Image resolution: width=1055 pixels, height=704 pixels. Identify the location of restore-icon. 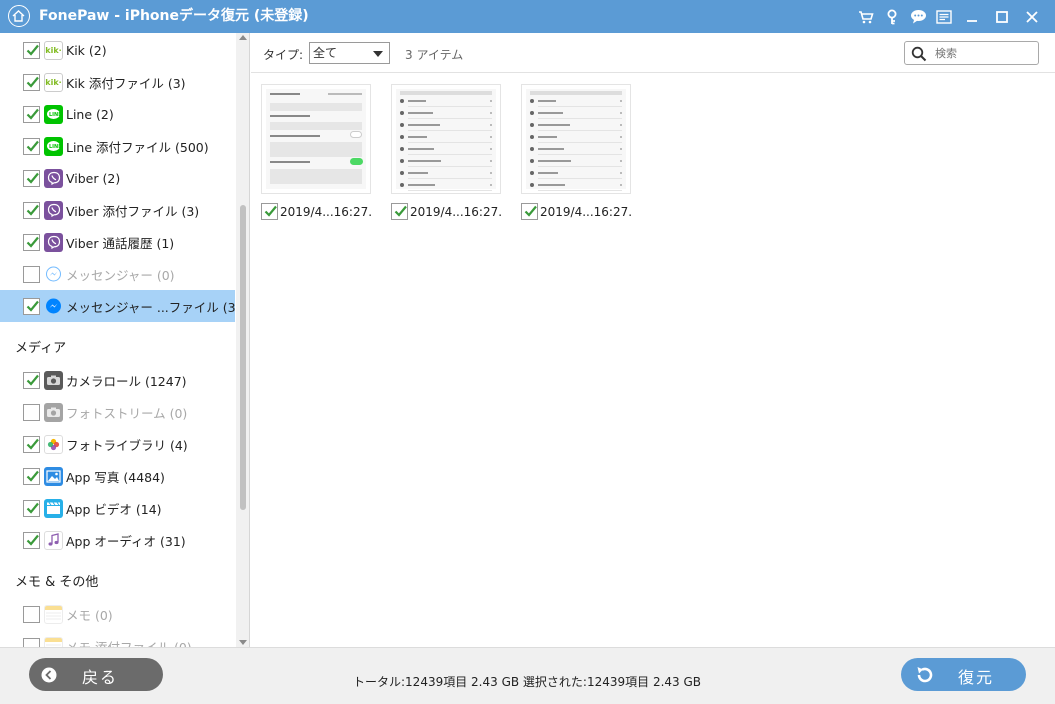
(925, 675).